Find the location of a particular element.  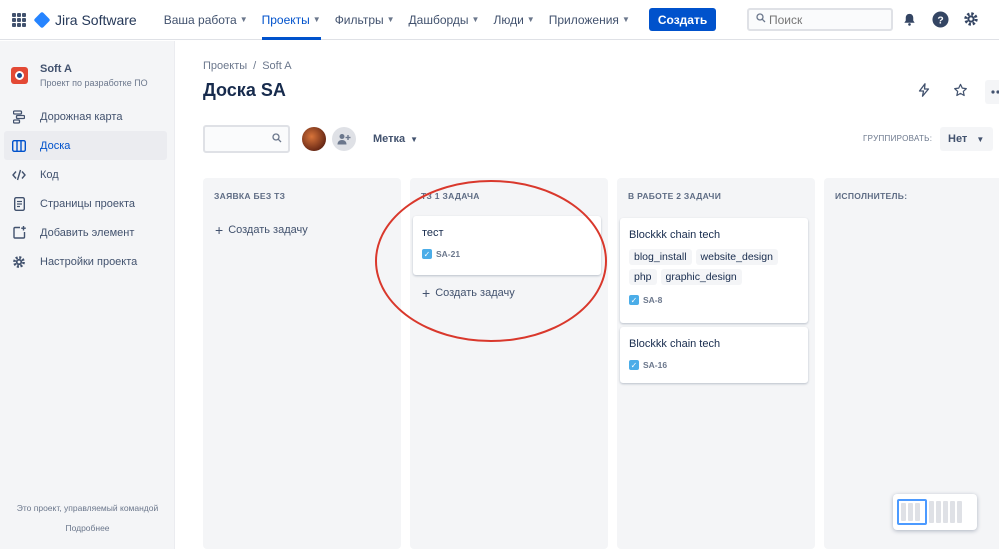

sidebar-item-label: Доска is located at coordinates (55, 145).